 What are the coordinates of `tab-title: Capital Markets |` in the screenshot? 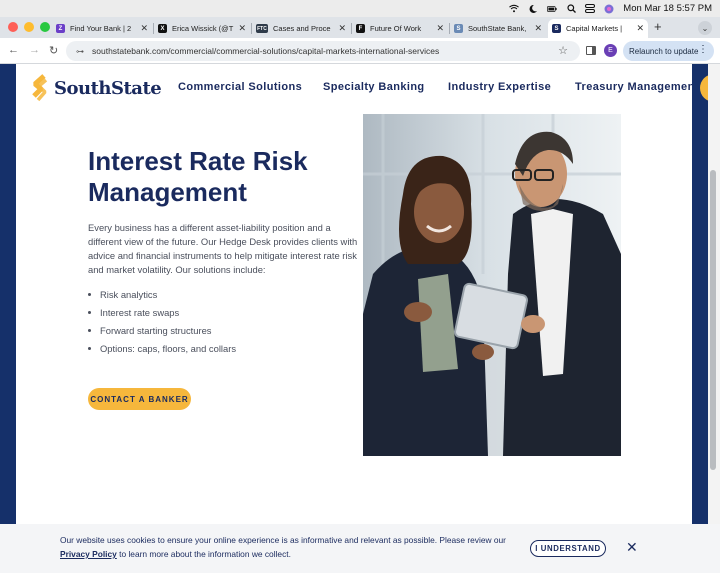 It's located at (594, 28).